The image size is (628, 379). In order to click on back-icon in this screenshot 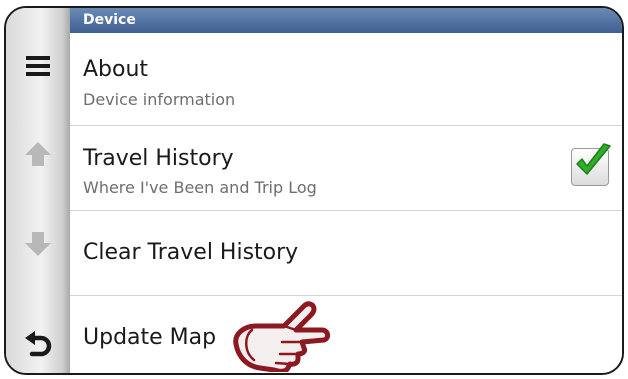, I will do `click(38, 344)`.